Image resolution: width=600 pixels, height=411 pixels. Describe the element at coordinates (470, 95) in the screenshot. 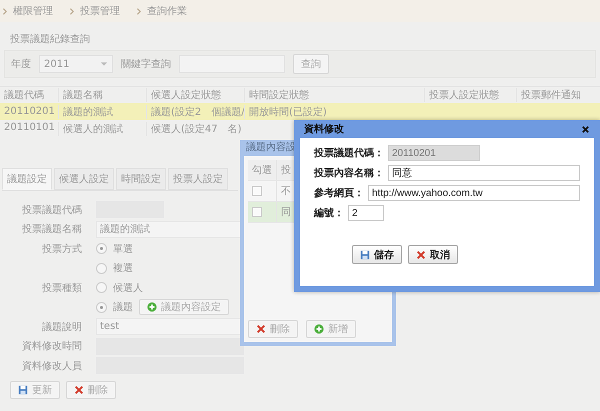

I see `column-header: 投票人設定狀態` at that location.